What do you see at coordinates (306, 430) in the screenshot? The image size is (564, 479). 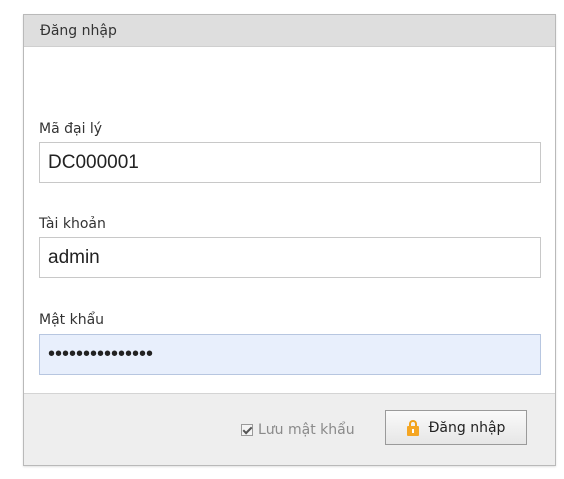 I see `remember-password-label: Lưu mật khẩu` at bounding box center [306, 430].